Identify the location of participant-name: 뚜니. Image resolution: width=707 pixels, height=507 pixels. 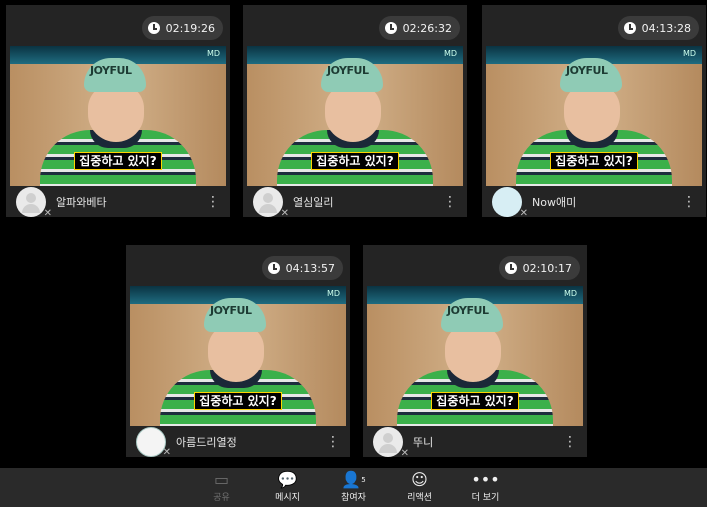
(423, 442).